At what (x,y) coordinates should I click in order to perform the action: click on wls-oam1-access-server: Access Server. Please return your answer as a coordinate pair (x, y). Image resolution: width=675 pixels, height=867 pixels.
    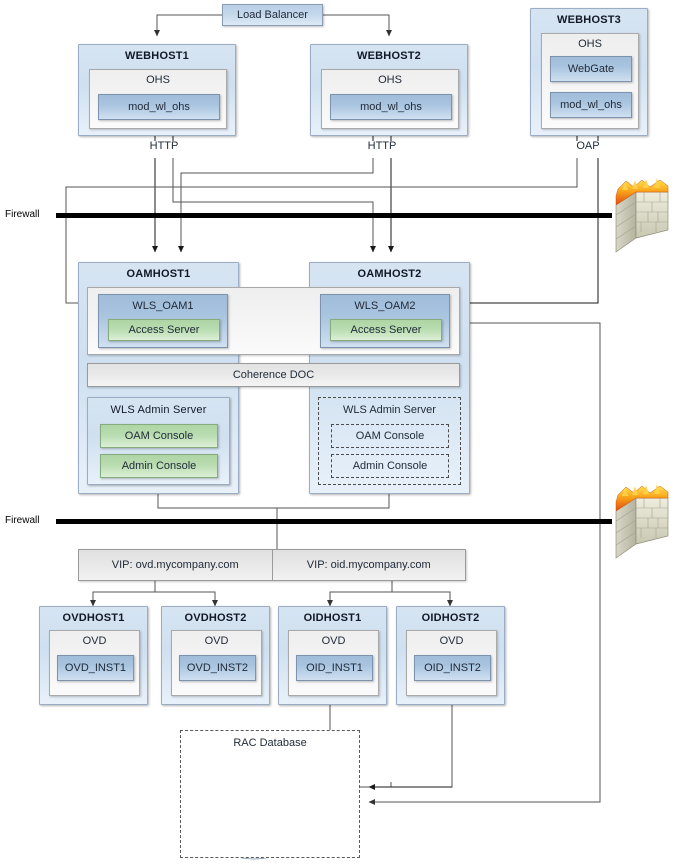
    Looking at the image, I should click on (164, 330).